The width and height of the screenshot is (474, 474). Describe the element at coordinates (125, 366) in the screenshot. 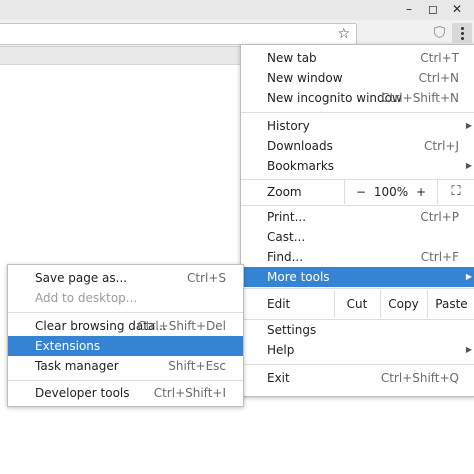

I see `menu-item-task-manager: Task manager Shift+Esc` at that location.